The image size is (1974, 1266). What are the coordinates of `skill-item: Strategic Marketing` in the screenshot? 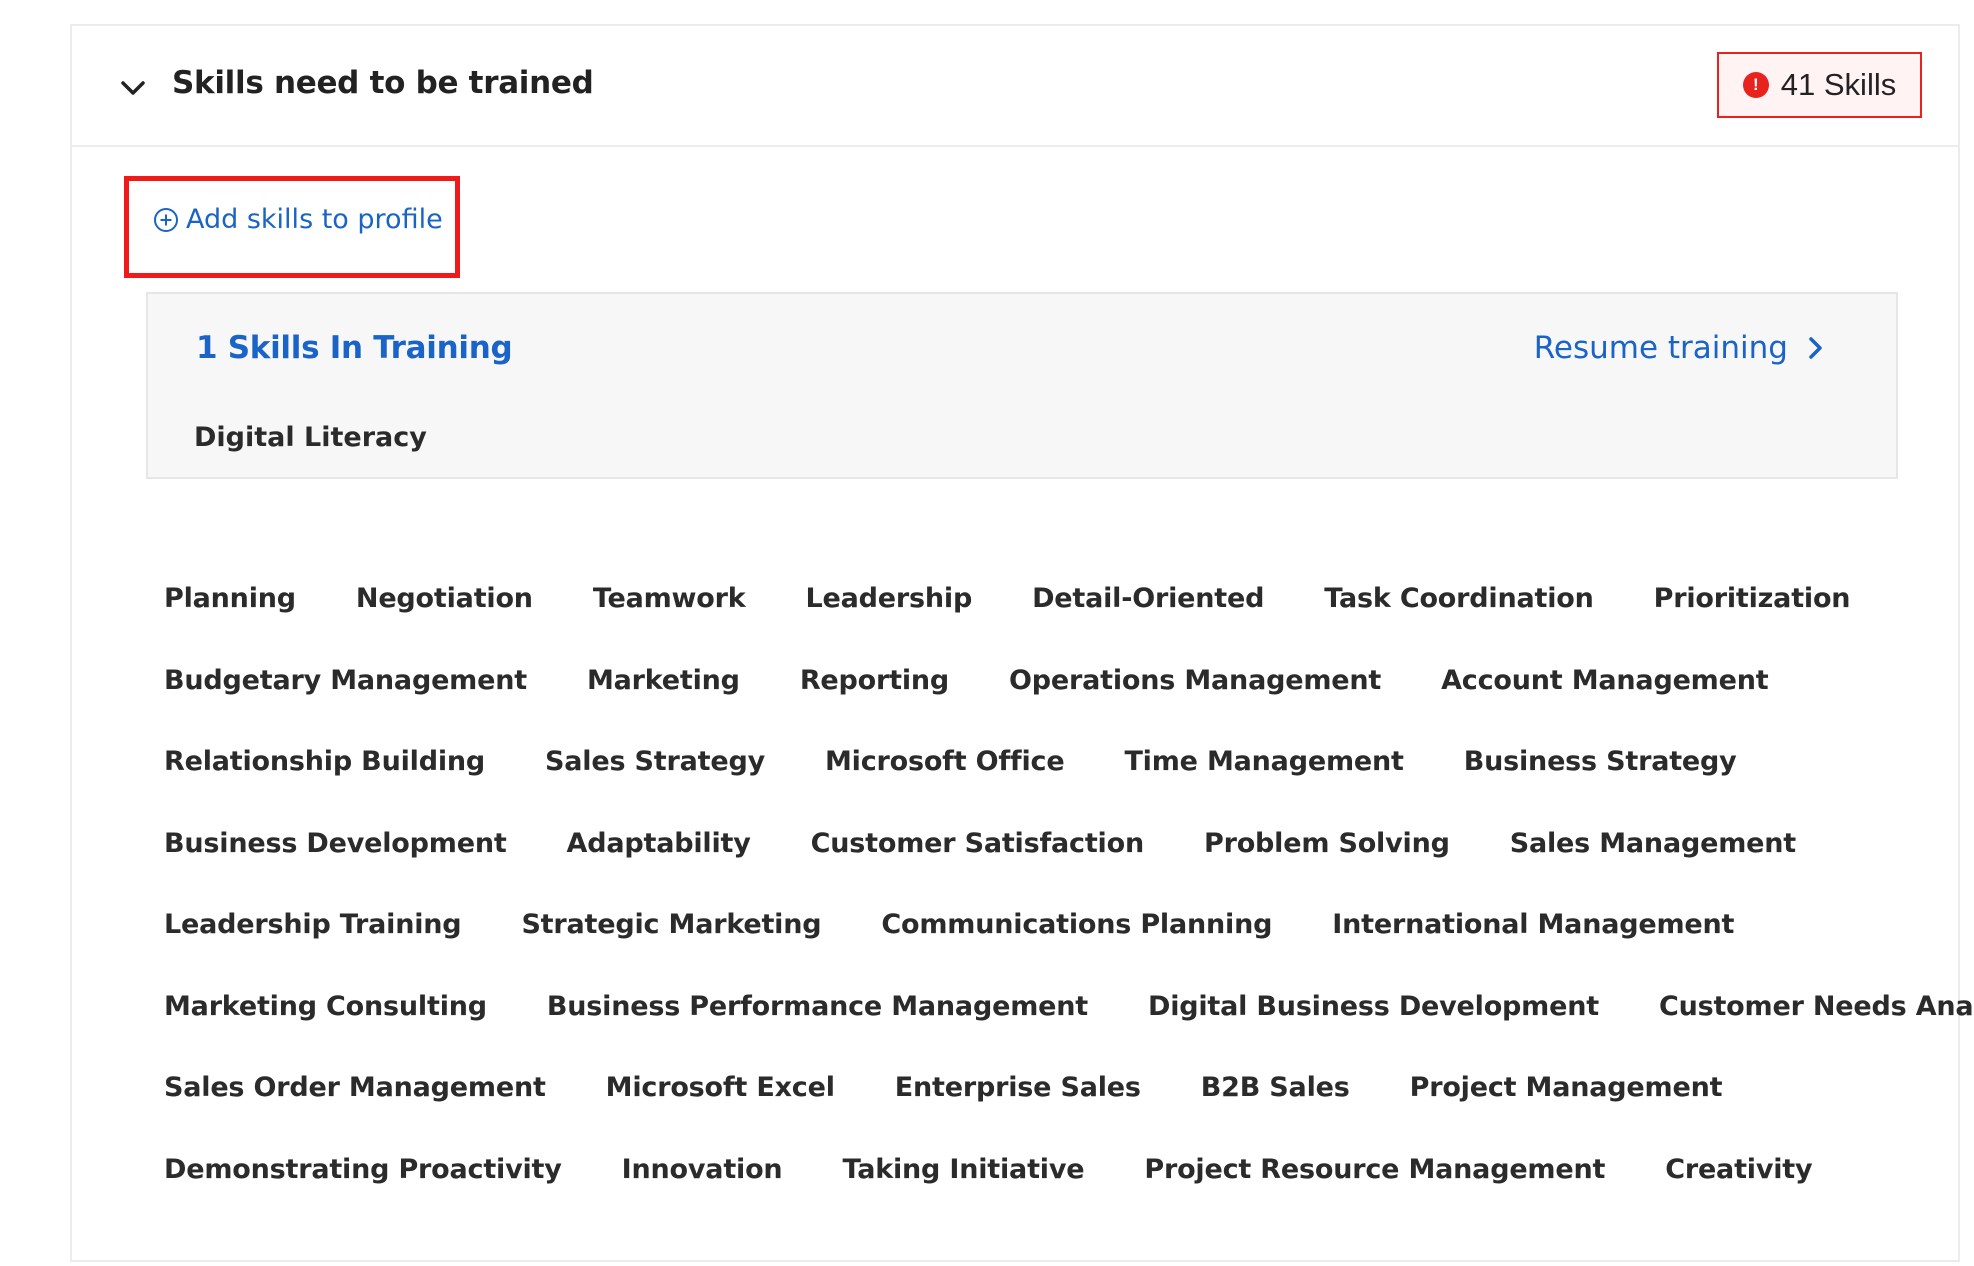 It's located at (671, 949).